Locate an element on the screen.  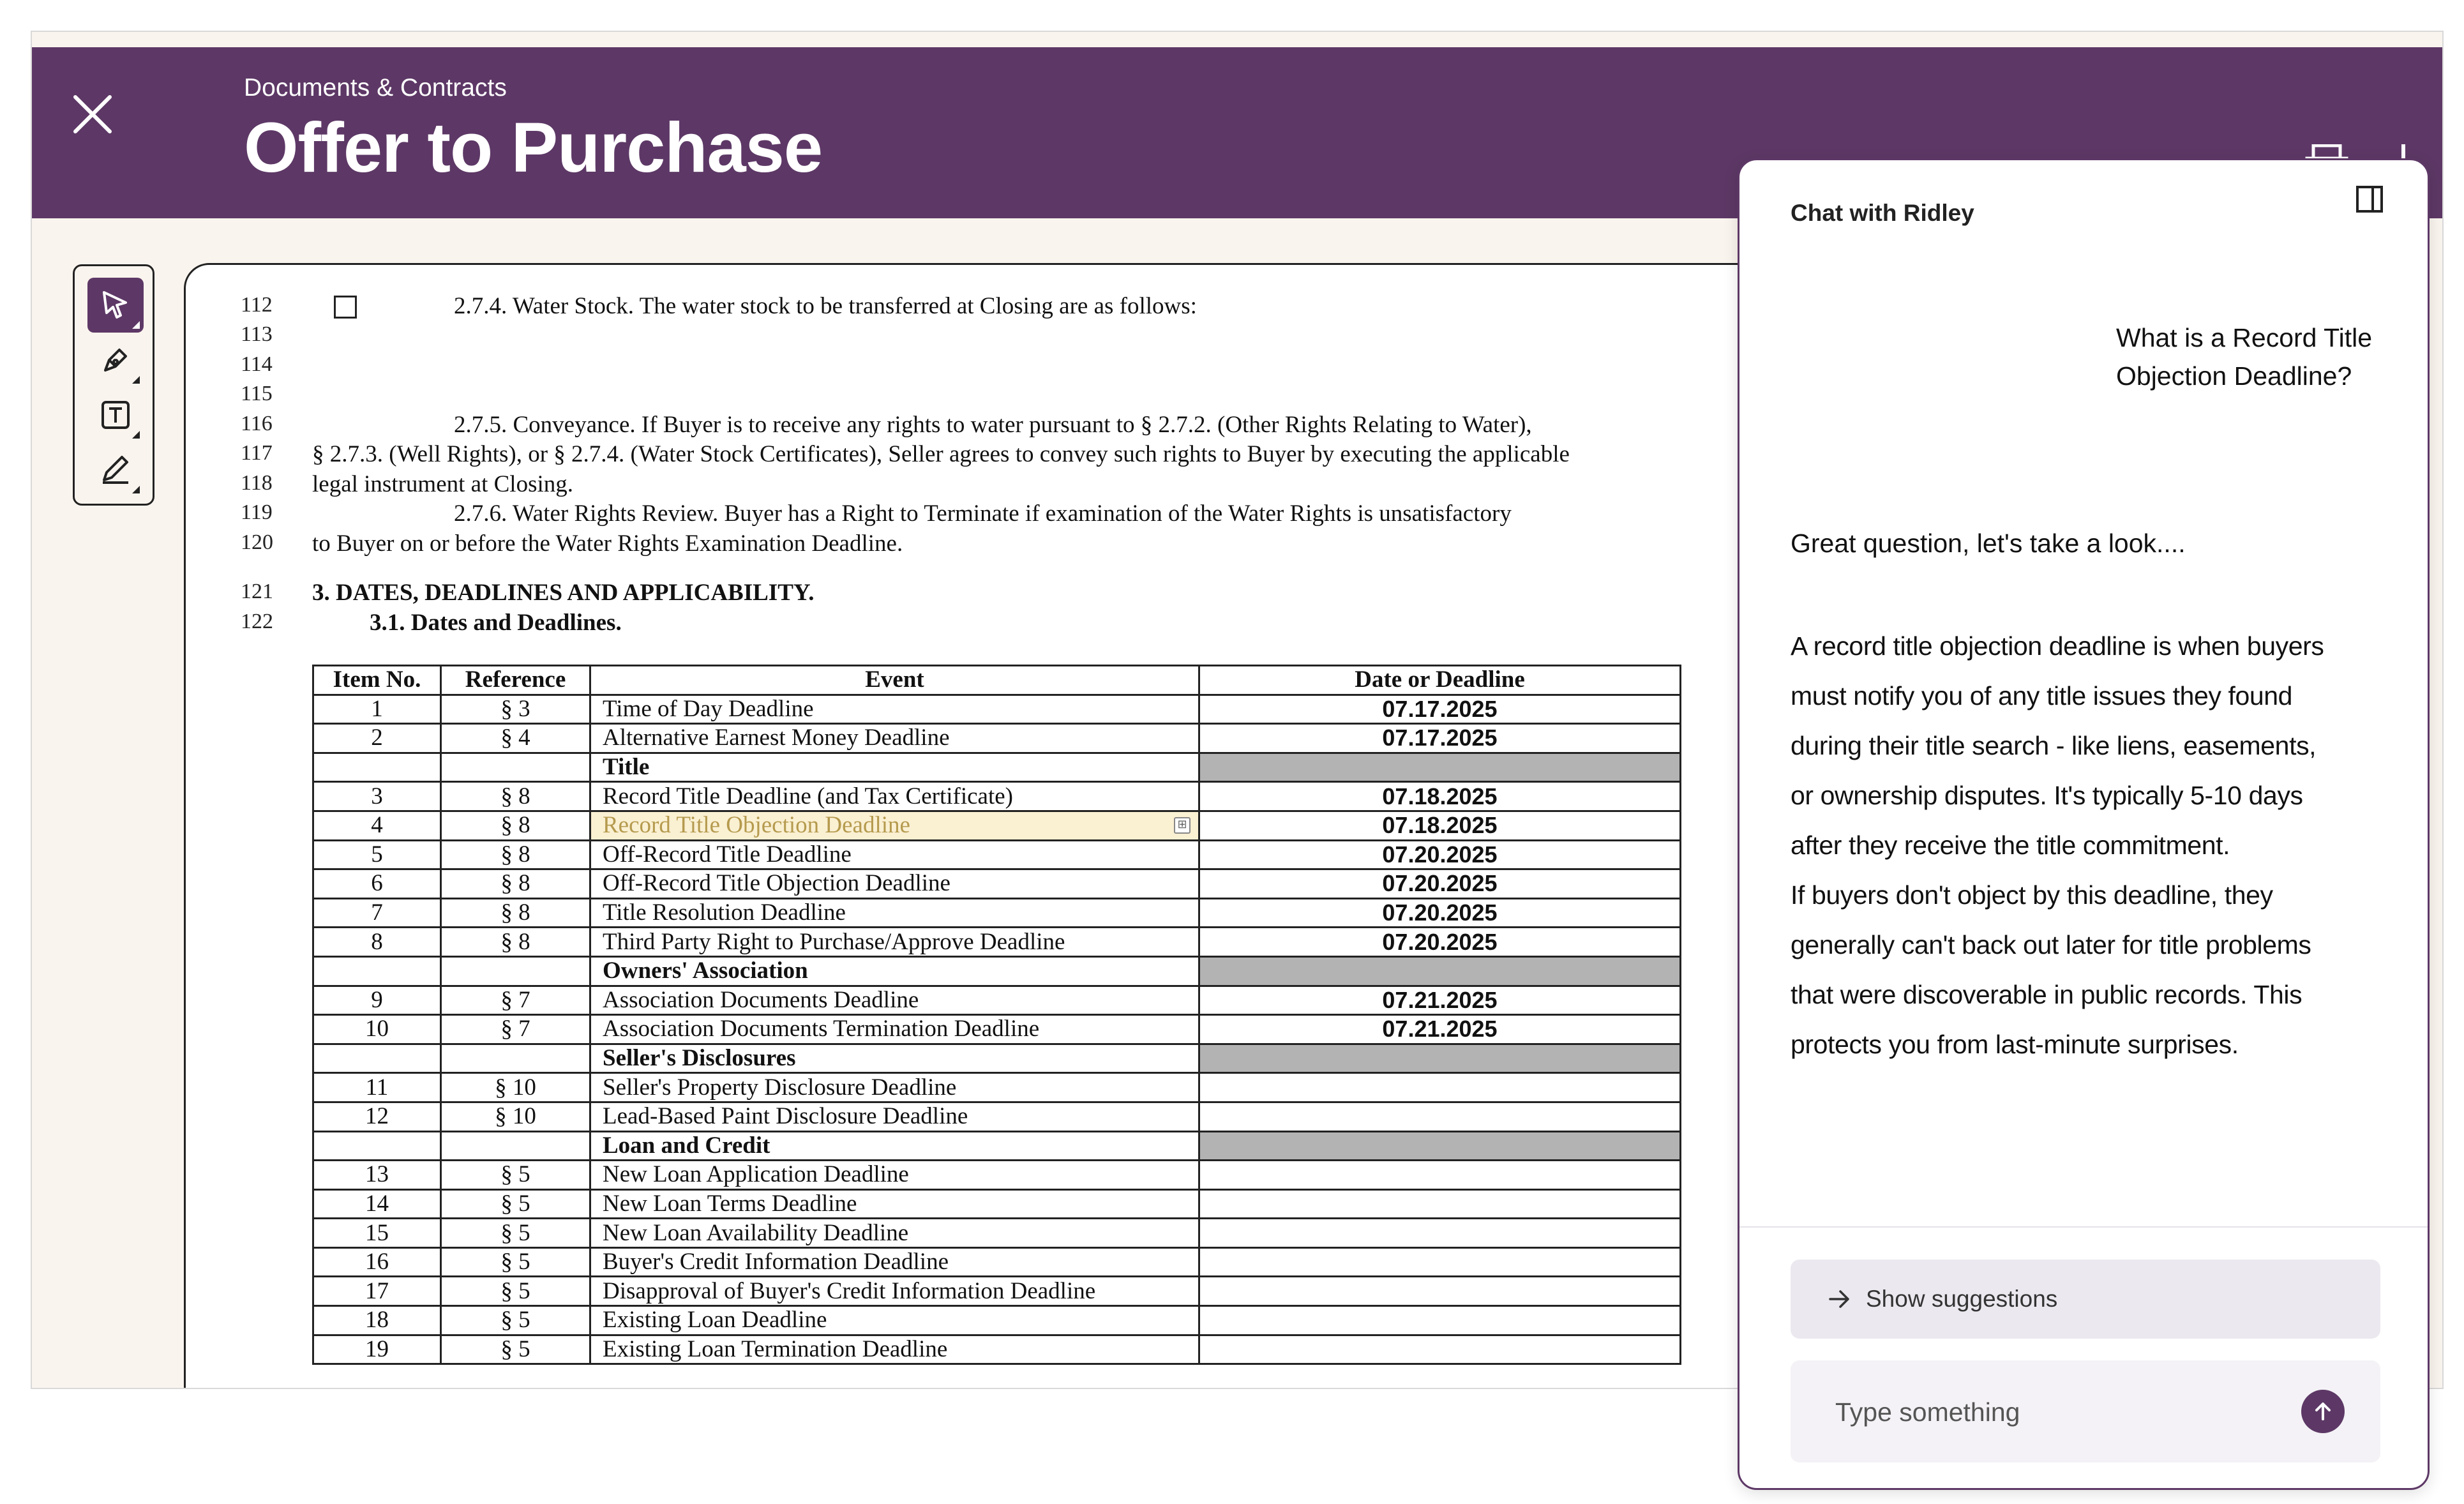
table-section-row: Owners' Association is located at coordinates (996, 971).